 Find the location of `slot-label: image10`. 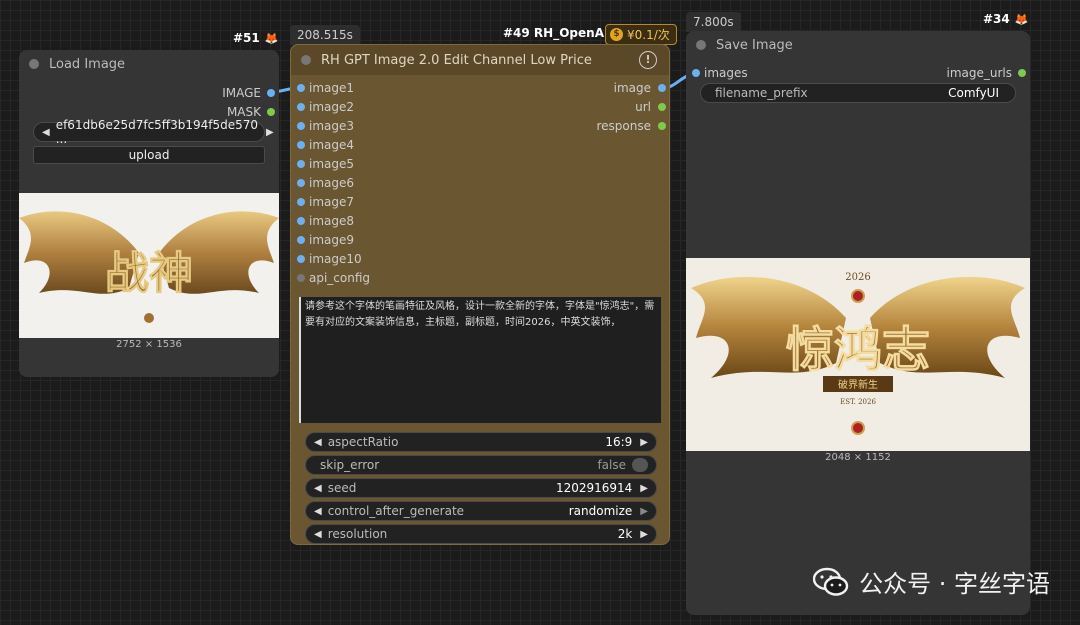

slot-label: image10 is located at coordinates (335, 259).